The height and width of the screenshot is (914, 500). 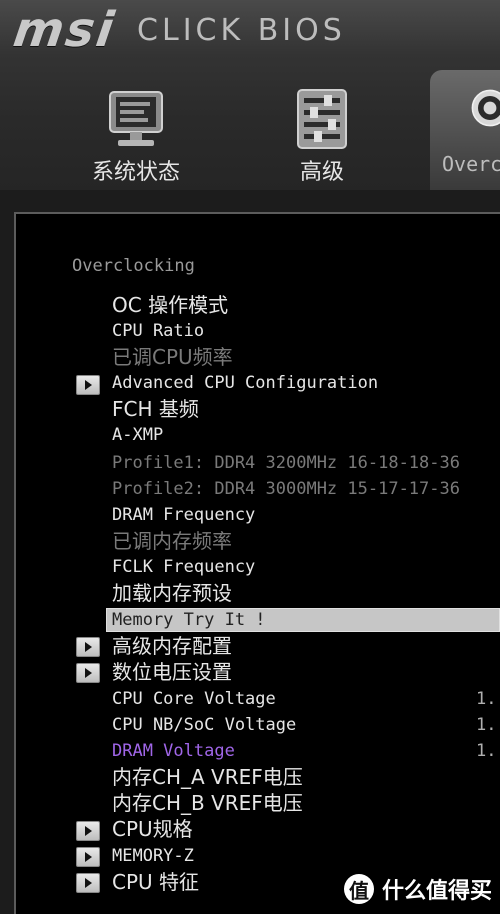 I want to click on oc-mode-item: OC 操作模式, so click(x=170, y=305).